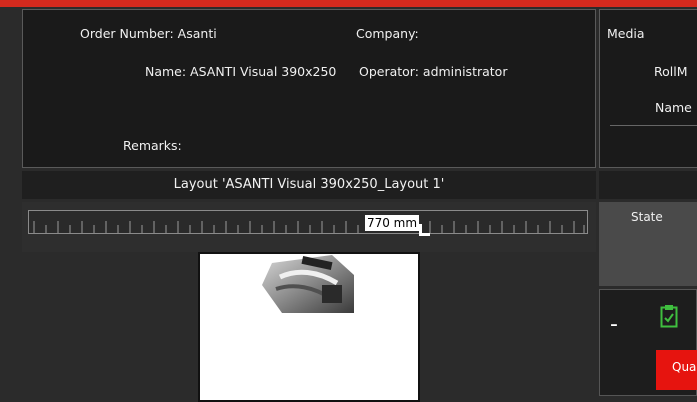  What do you see at coordinates (348, 3) in the screenshot?
I see `top-accent-bar` at bounding box center [348, 3].